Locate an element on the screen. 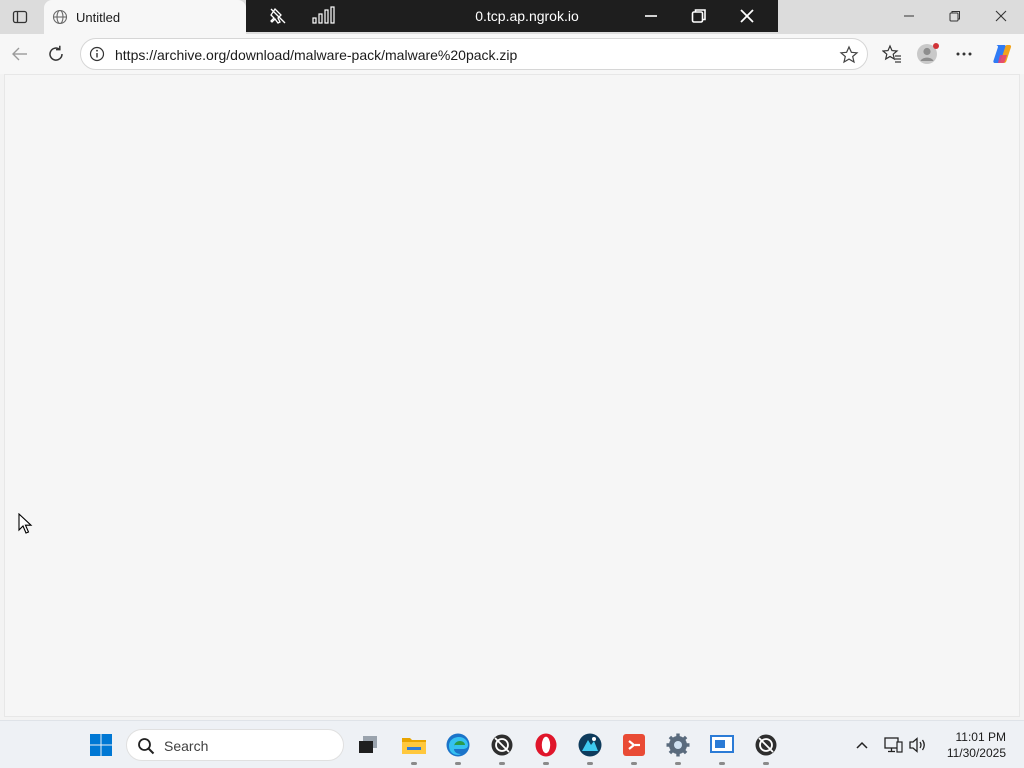 Image resolution: width=1024 pixels, height=768 pixels. back-button is located at coordinates (20, 54).